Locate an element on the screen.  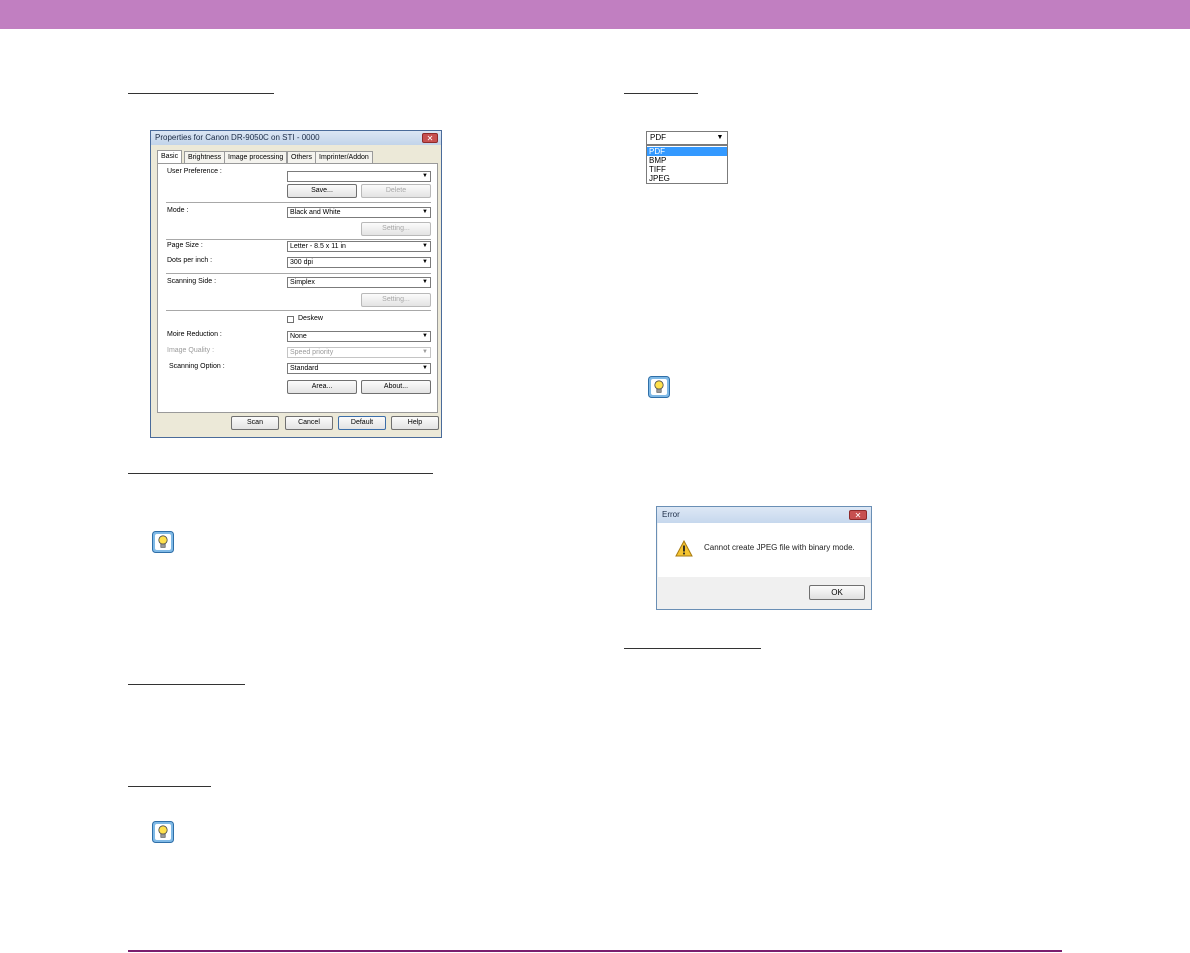
scanning-option-label: Scanning Option : is located at coordinates (197, 366).